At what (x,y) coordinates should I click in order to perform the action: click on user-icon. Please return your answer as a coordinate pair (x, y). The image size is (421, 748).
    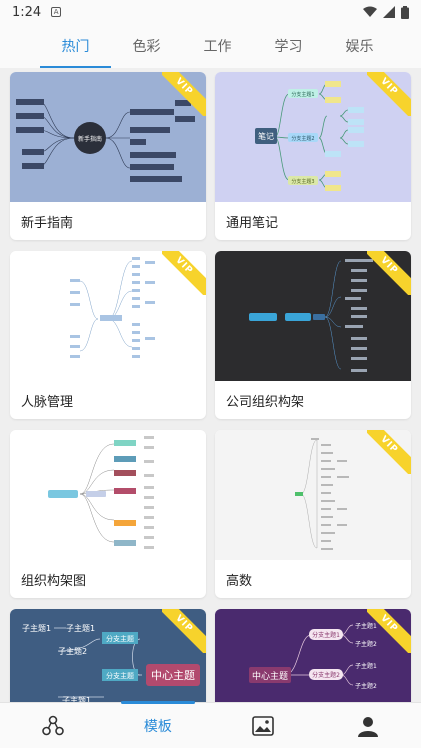
    Looking at the image, I should click on (368, 726).